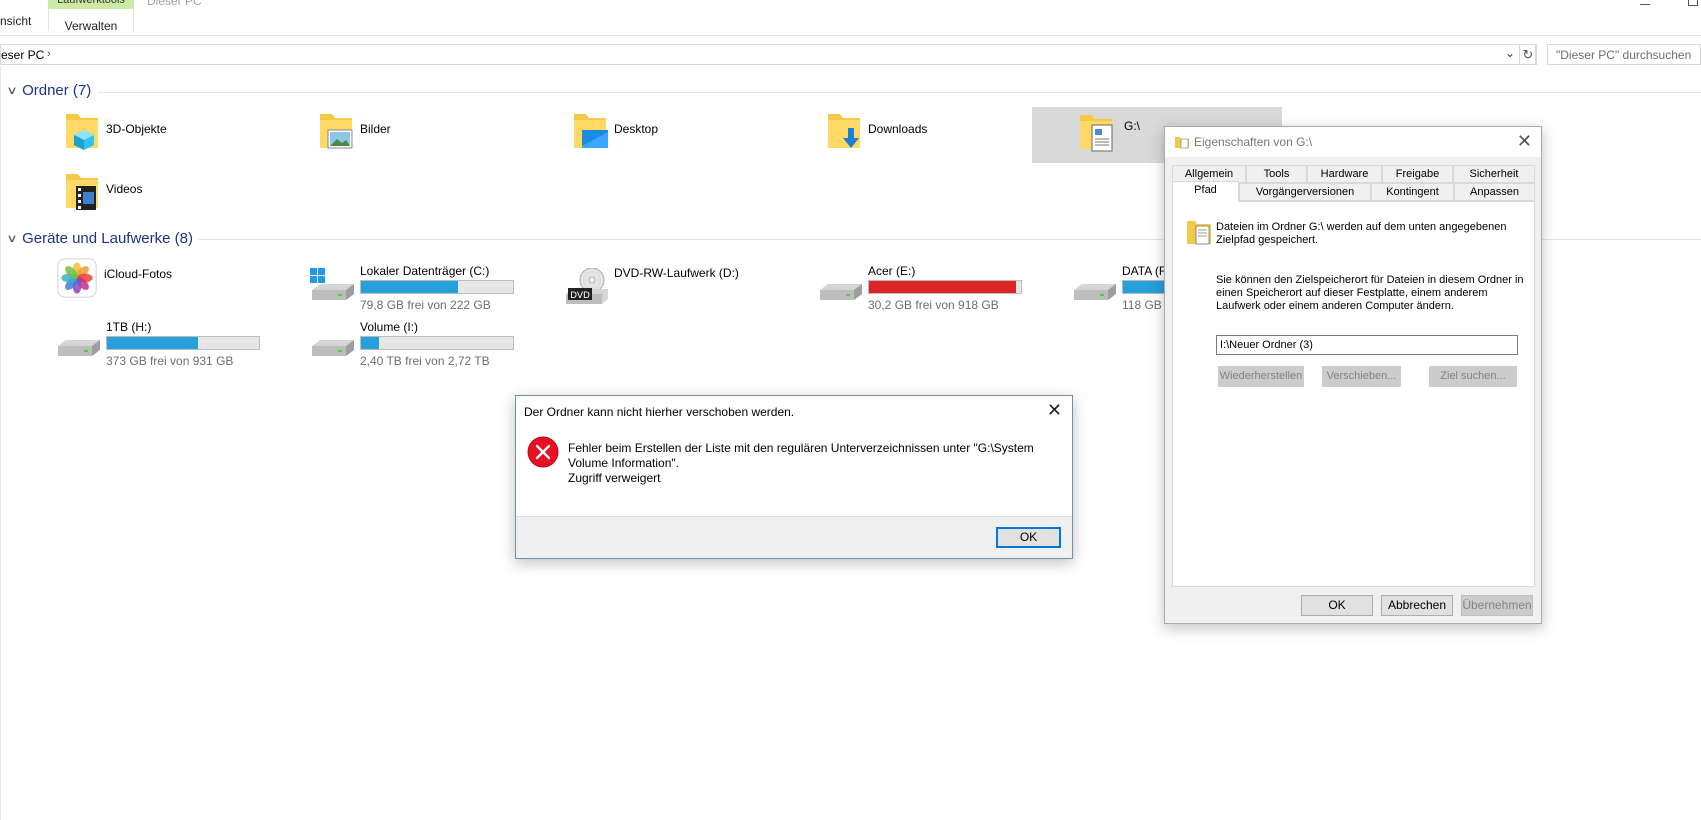  What do you see at coordinates (174, 4) in the screenshot?
I see `window-title: Dieser PC` at bounding box center [174, 4].